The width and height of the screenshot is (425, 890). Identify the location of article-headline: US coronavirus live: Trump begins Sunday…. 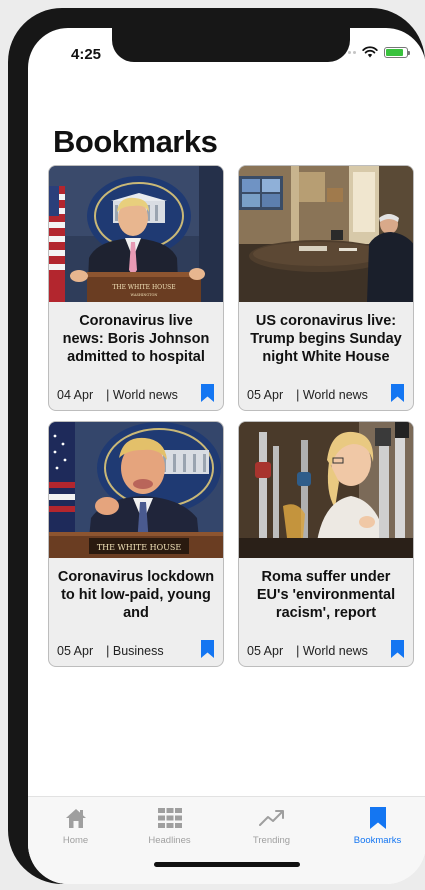
(326, 339).